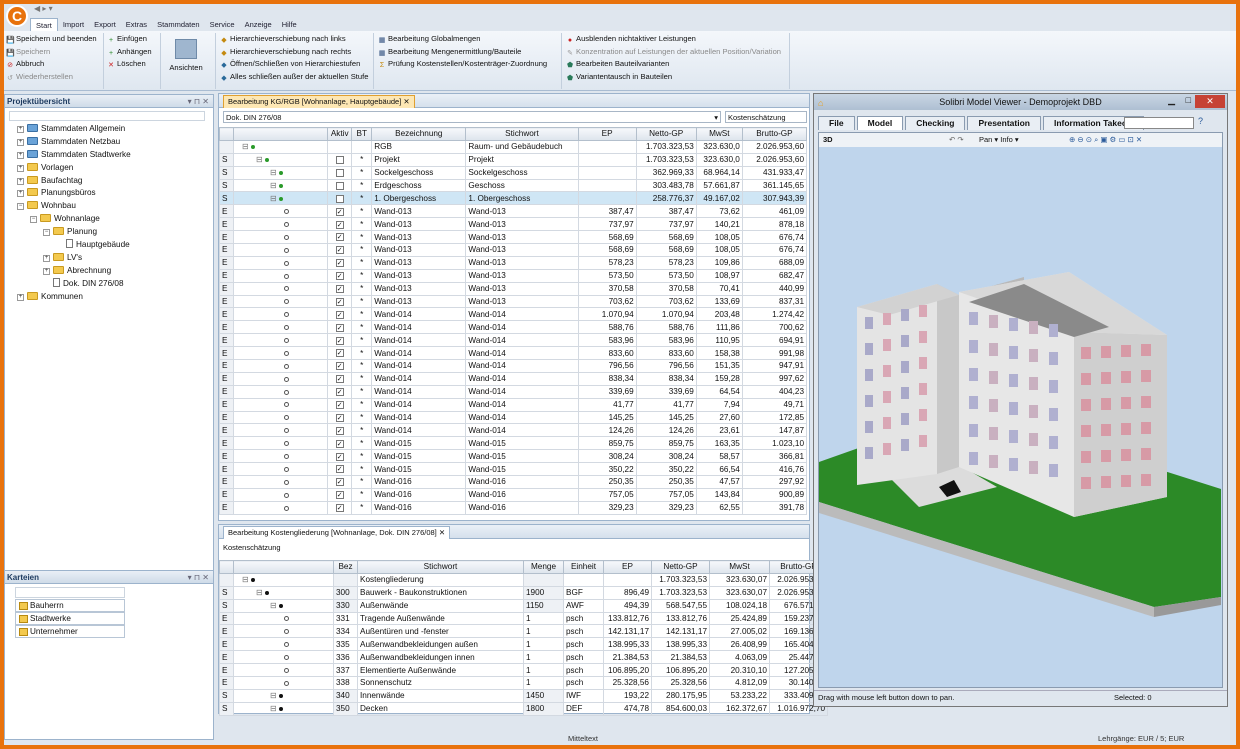 The height and width of the screenshot is (749, 1240). Describe the element at coordinates (70, 618) in the screenshot. I see `kartei-item: Stadtwerke` at that location.